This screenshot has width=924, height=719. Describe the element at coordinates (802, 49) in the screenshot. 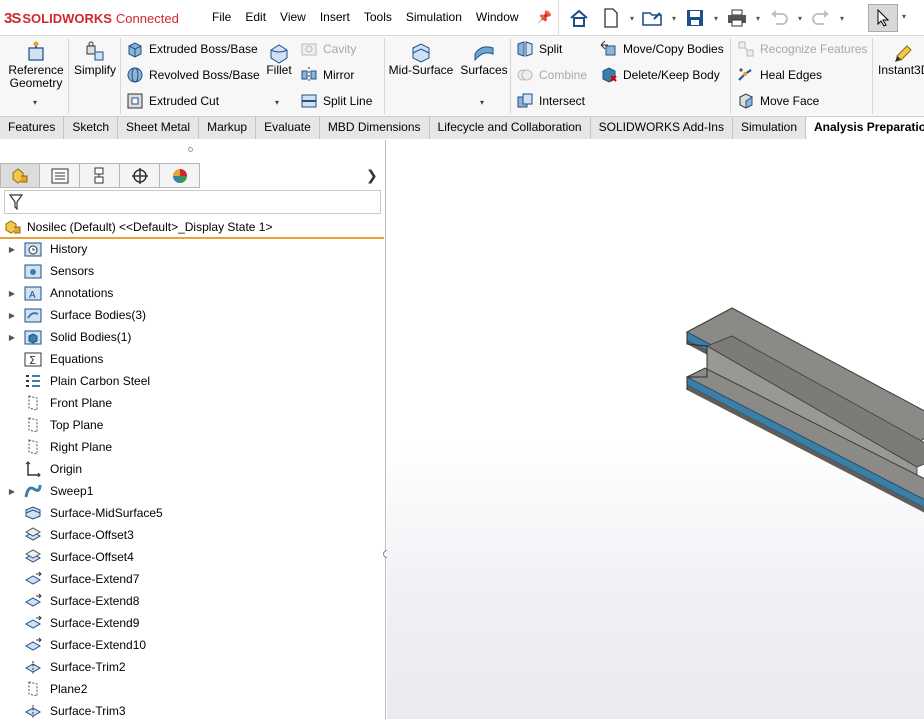

I see `recognize-features-button: Recognize Features` at that location.